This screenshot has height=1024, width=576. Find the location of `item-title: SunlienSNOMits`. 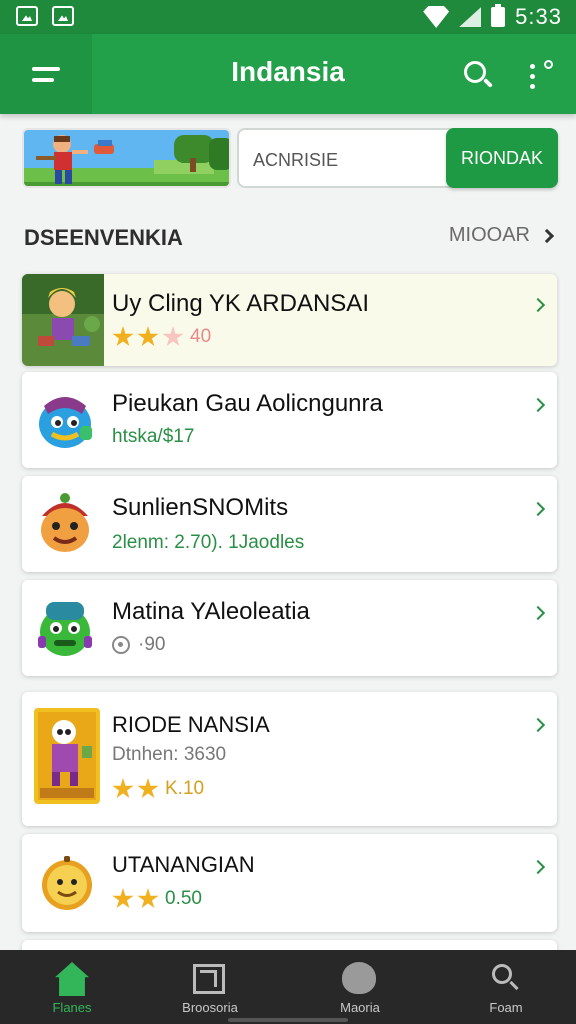

item-title: SunlienSNOMits is located at coordinates (200, 507).